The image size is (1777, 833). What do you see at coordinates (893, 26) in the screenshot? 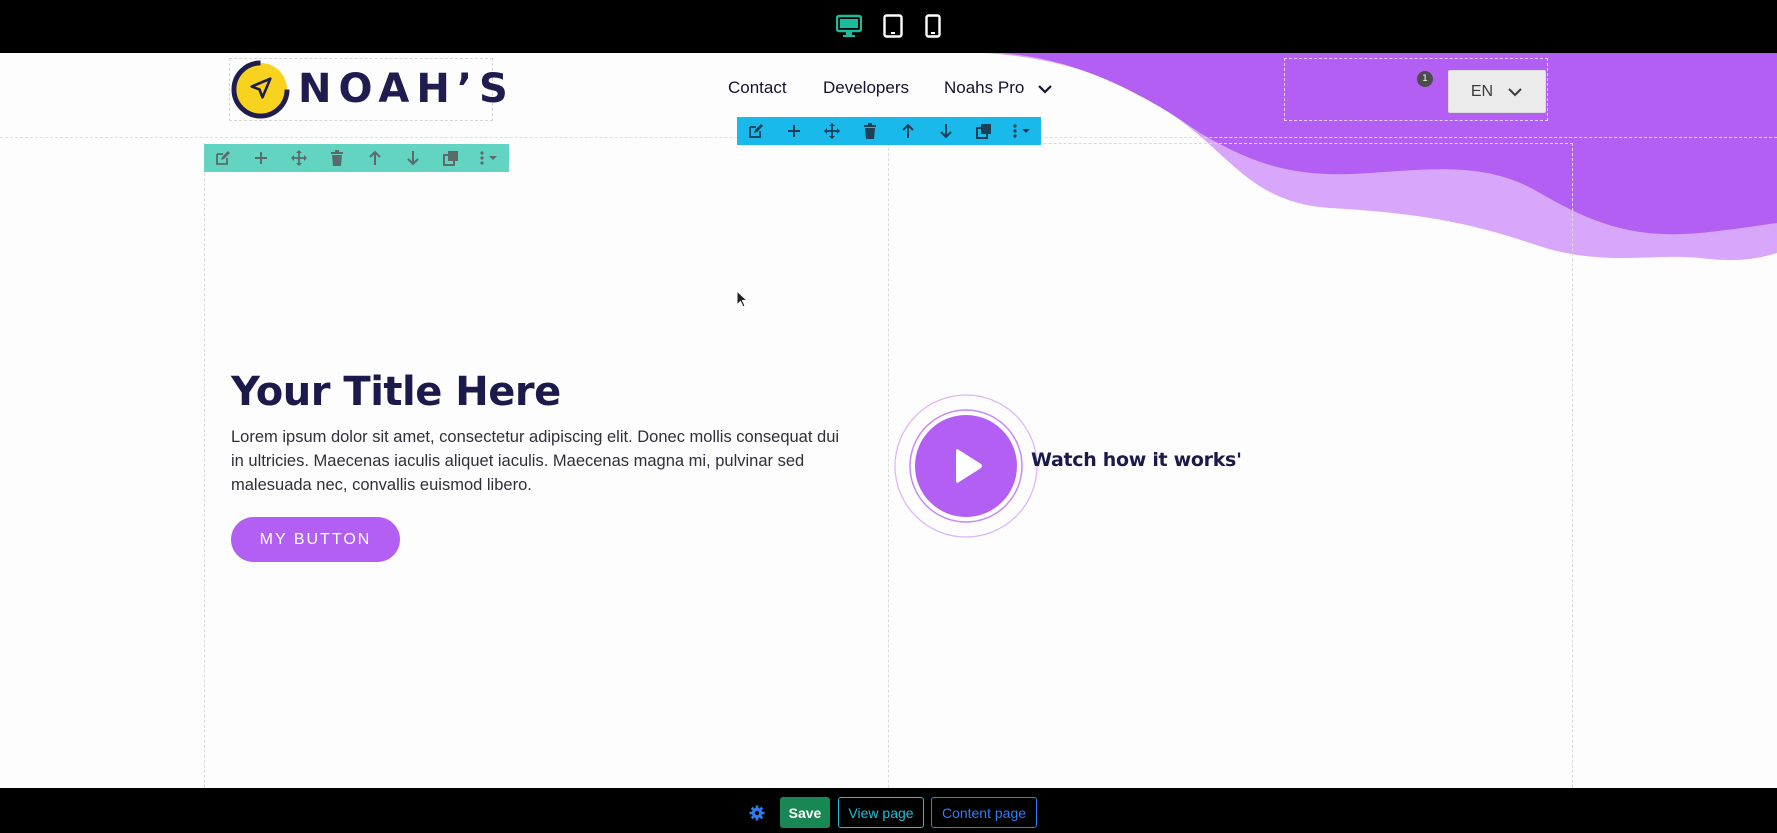
I see `tablet-icon` at bounding box center [893, 26].